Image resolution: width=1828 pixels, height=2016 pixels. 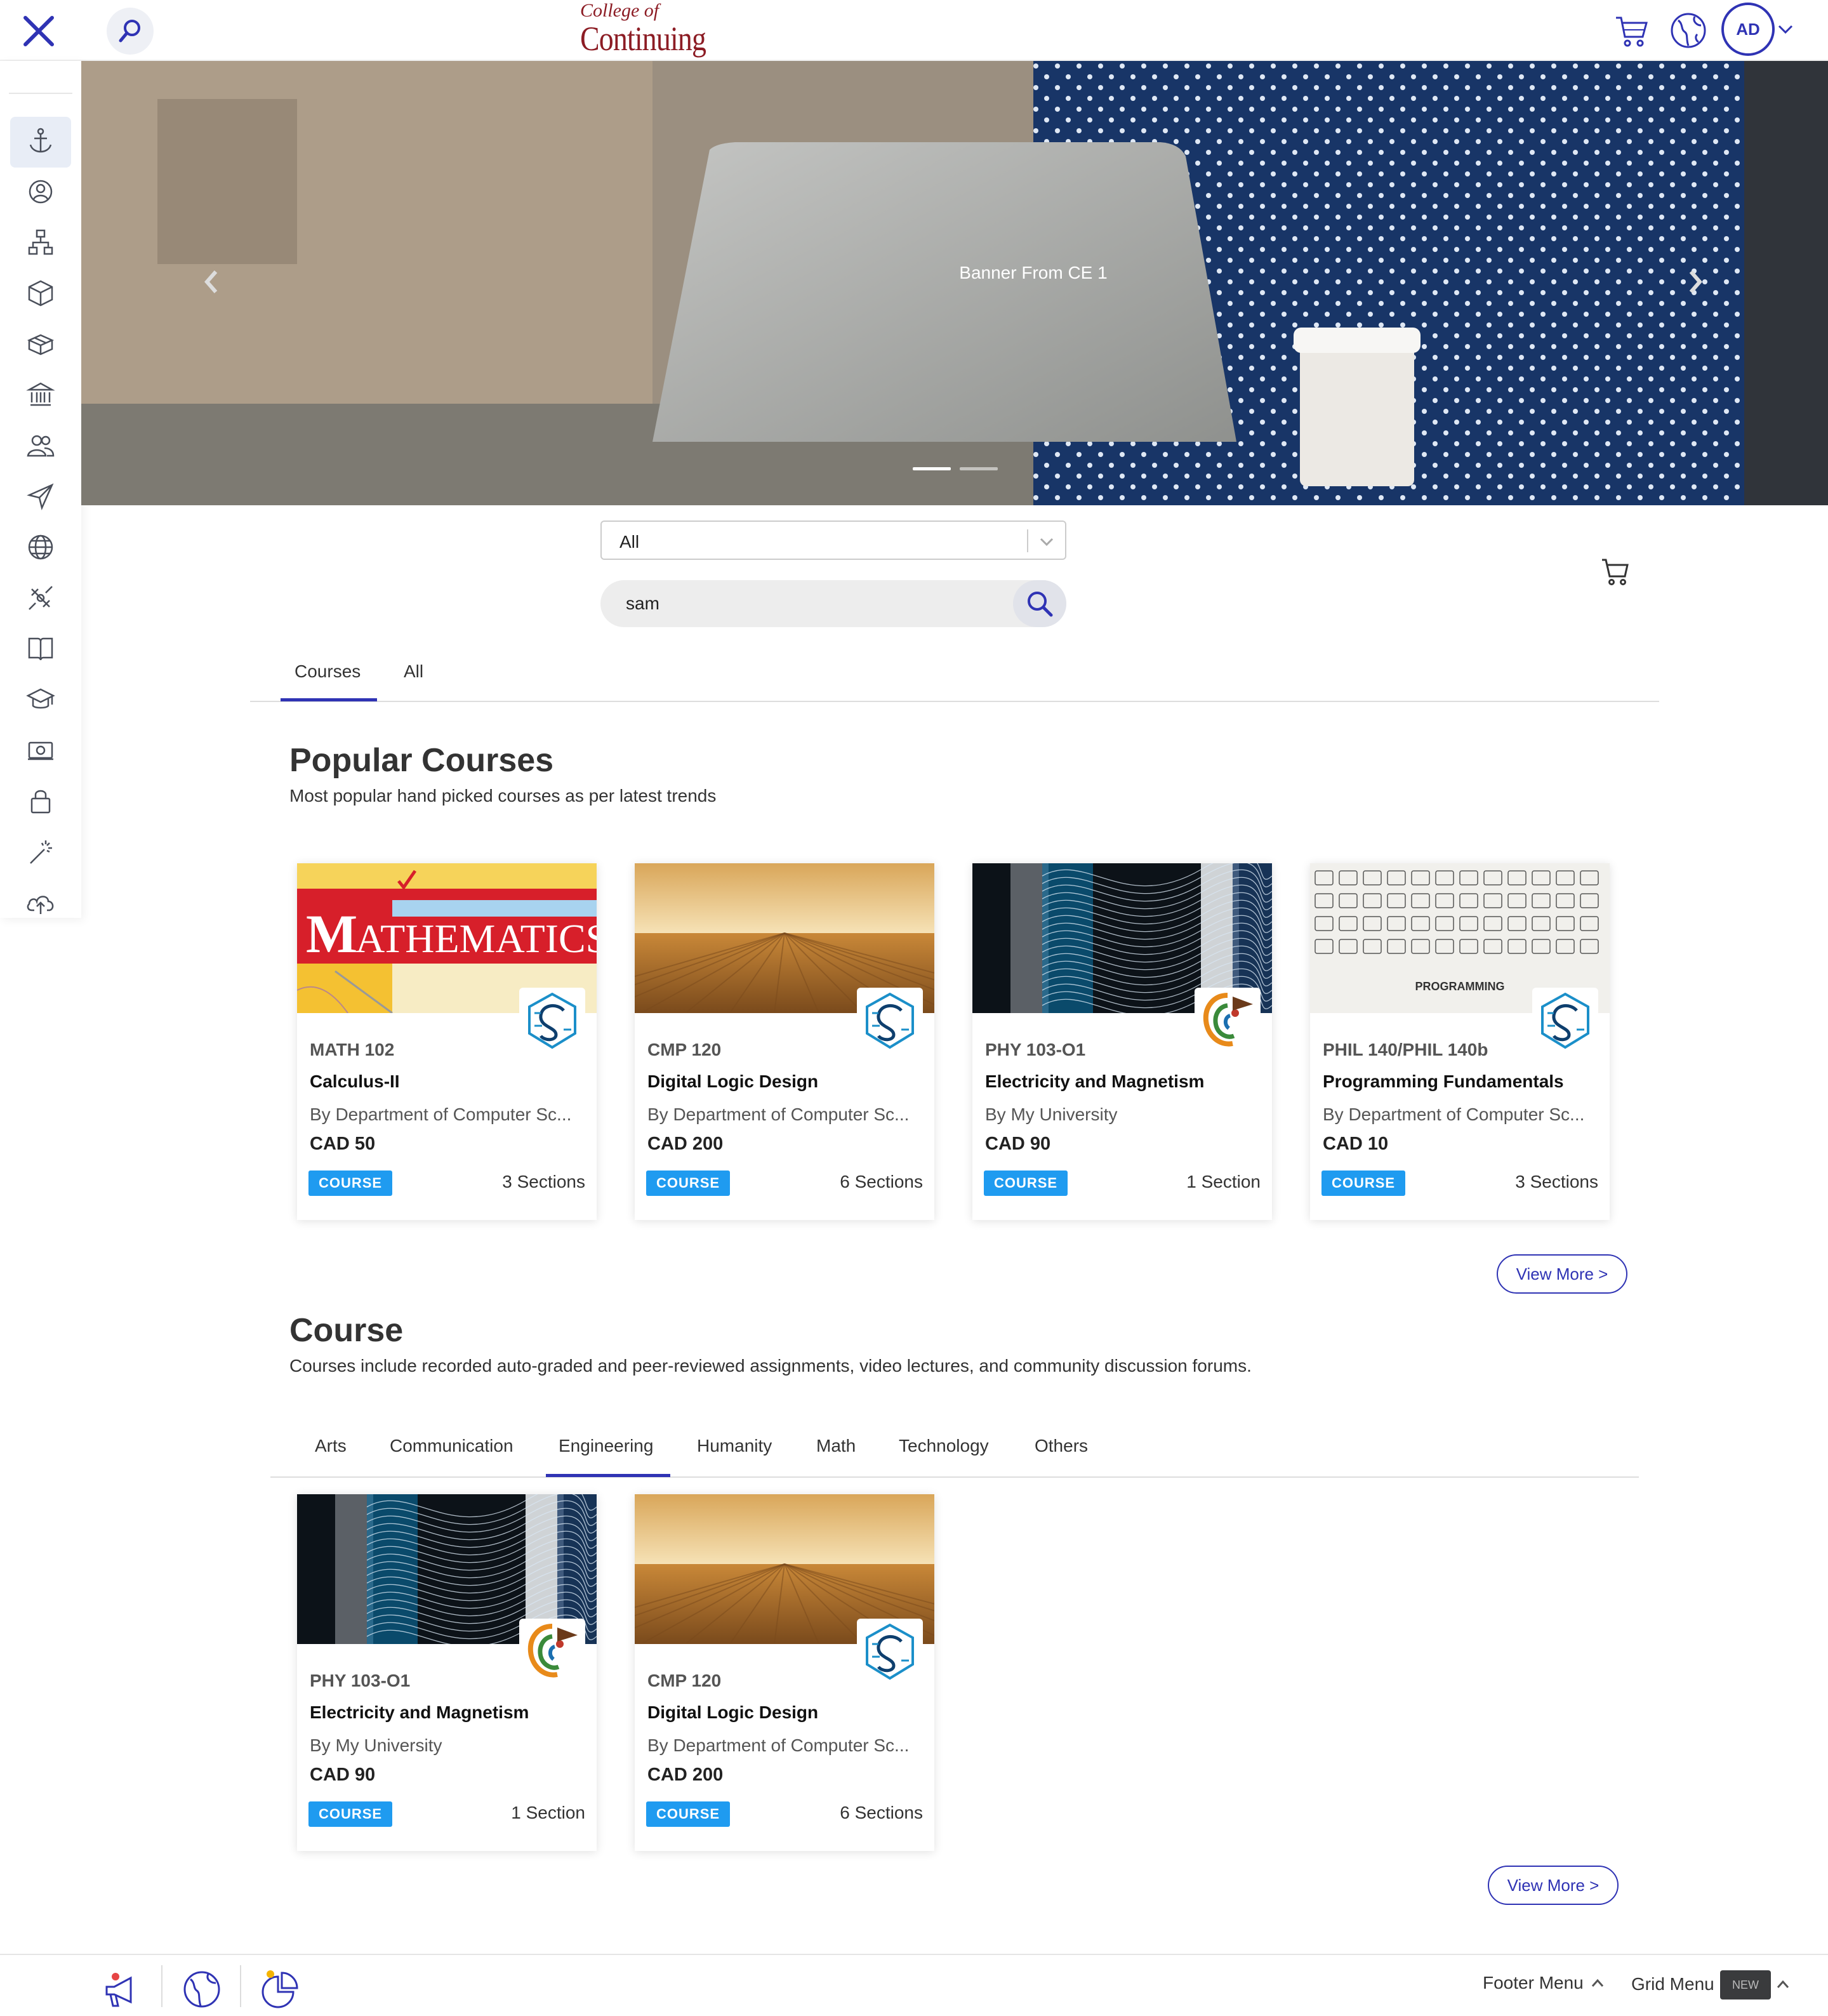 What do you see at coordinates (1443, 1081) in the screenshot?
I see `course-name: Programming Fundamentals` at bounding box center [1443, 1081].